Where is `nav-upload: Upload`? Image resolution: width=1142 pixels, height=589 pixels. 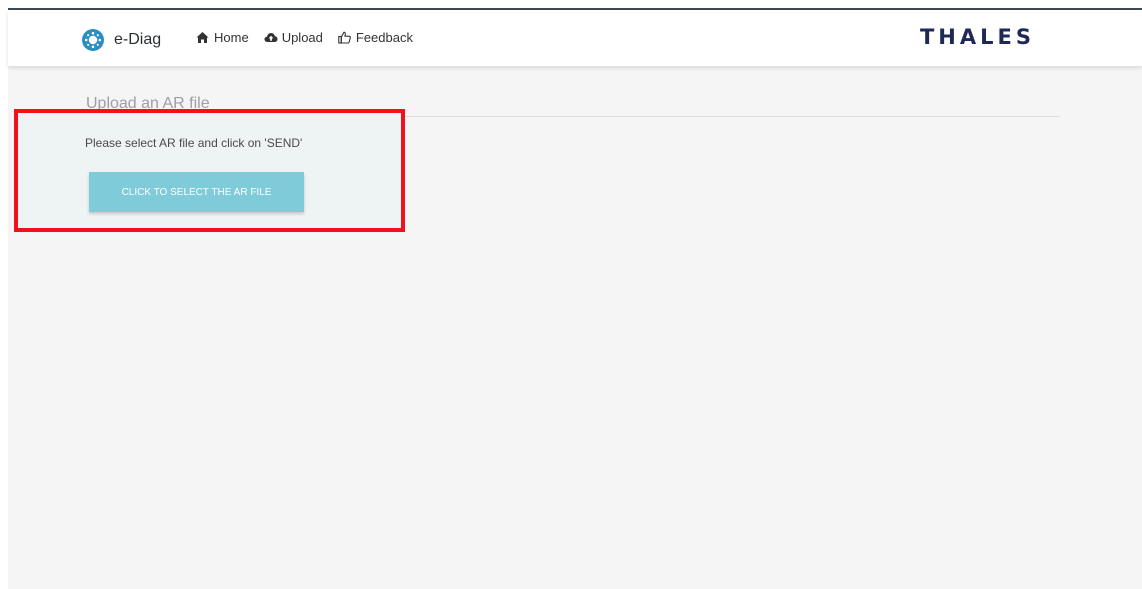 nav-upload: Upload is located at coordinates (293, 37).